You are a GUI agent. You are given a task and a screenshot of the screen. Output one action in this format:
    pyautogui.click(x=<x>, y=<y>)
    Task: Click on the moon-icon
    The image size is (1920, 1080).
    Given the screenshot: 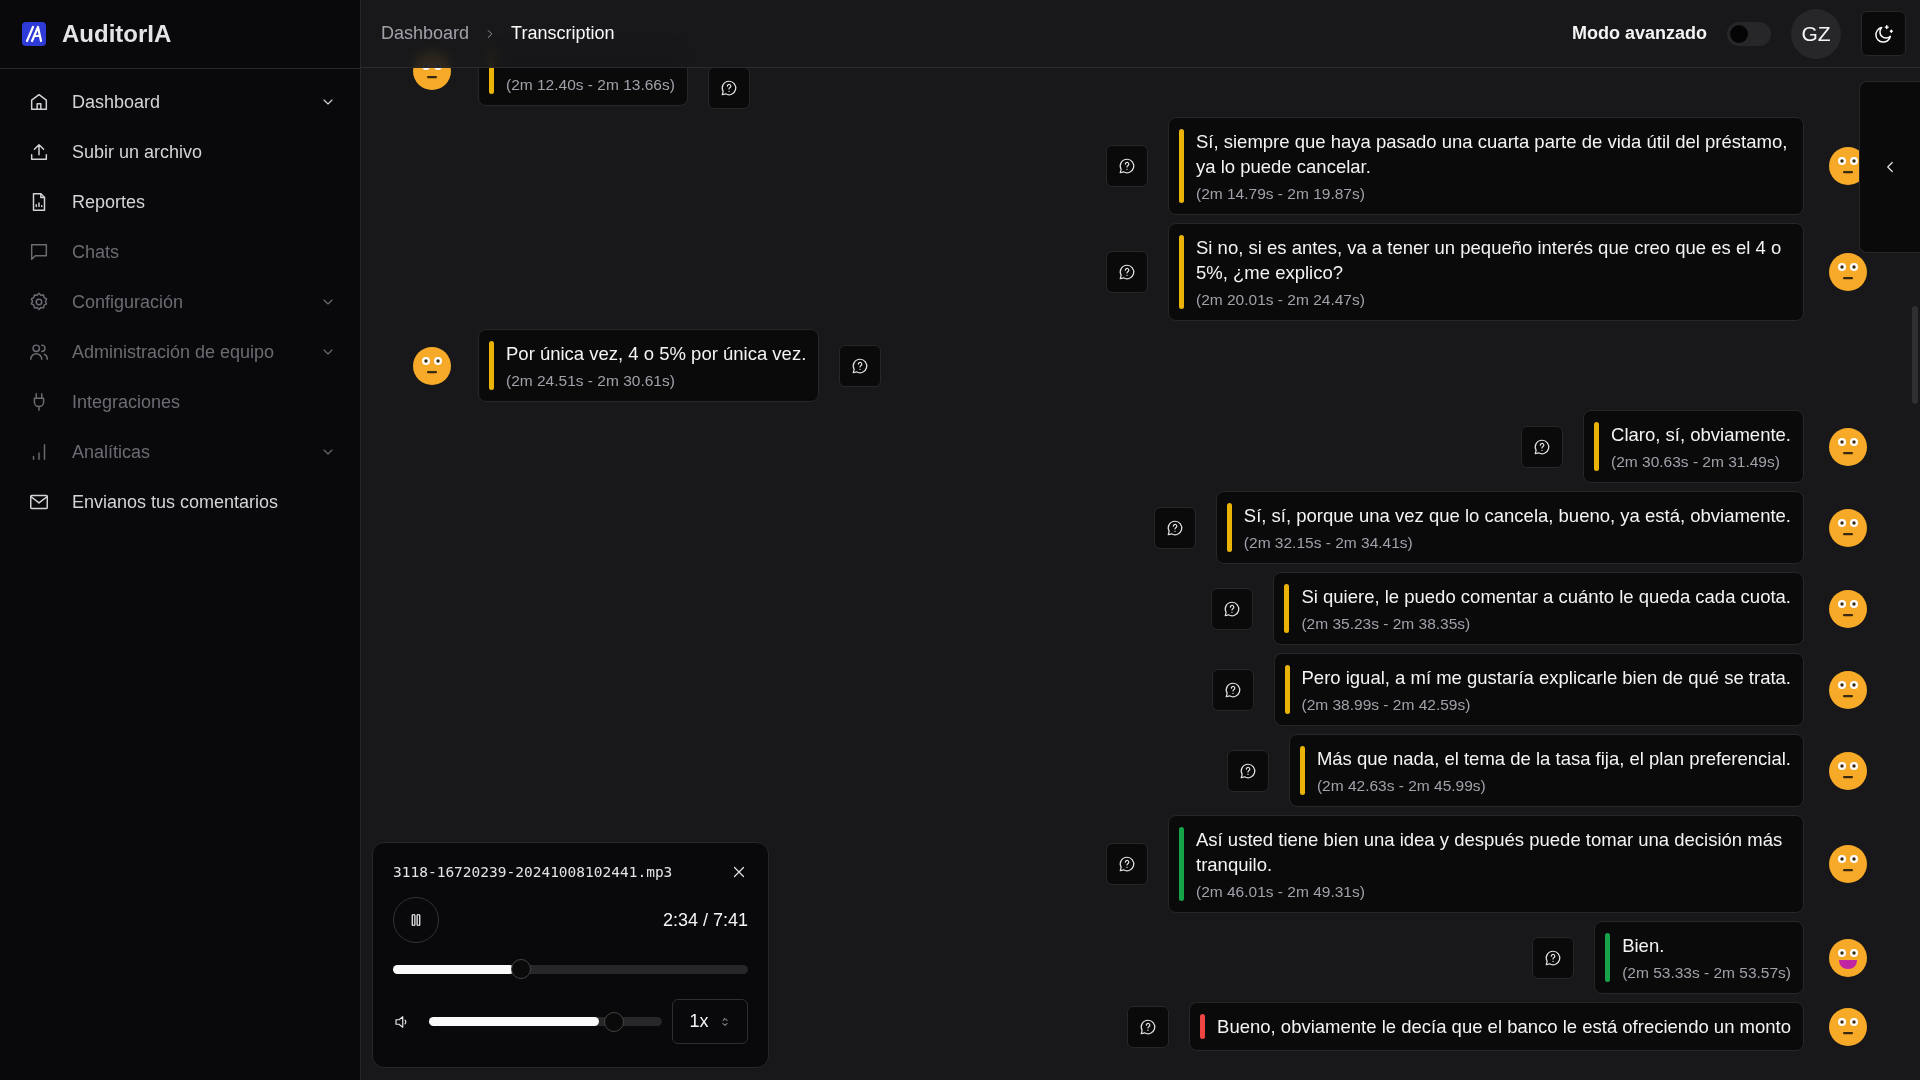 What is the action you would take?
    pyautogui.click(x=1883, y=33)
    